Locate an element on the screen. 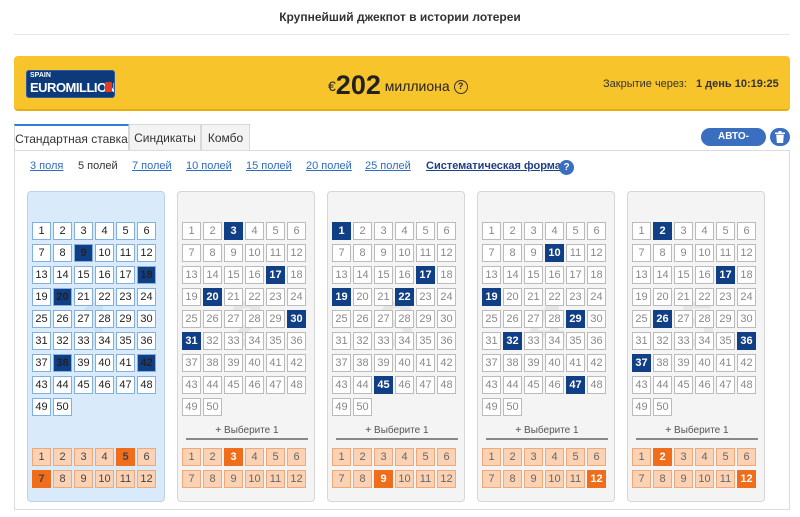  number-cell: 45 is located at coordinates (683, 385).